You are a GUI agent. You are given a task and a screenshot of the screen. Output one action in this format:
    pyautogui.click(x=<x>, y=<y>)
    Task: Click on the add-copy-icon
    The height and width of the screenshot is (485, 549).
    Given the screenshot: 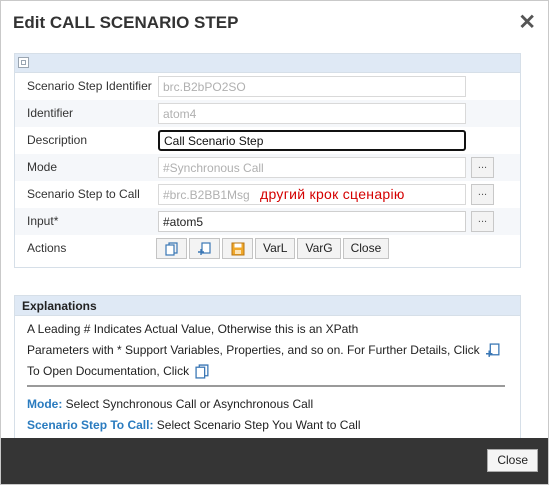 What is the action you would take?
    pyautogui.click(x=204, y=248)
    